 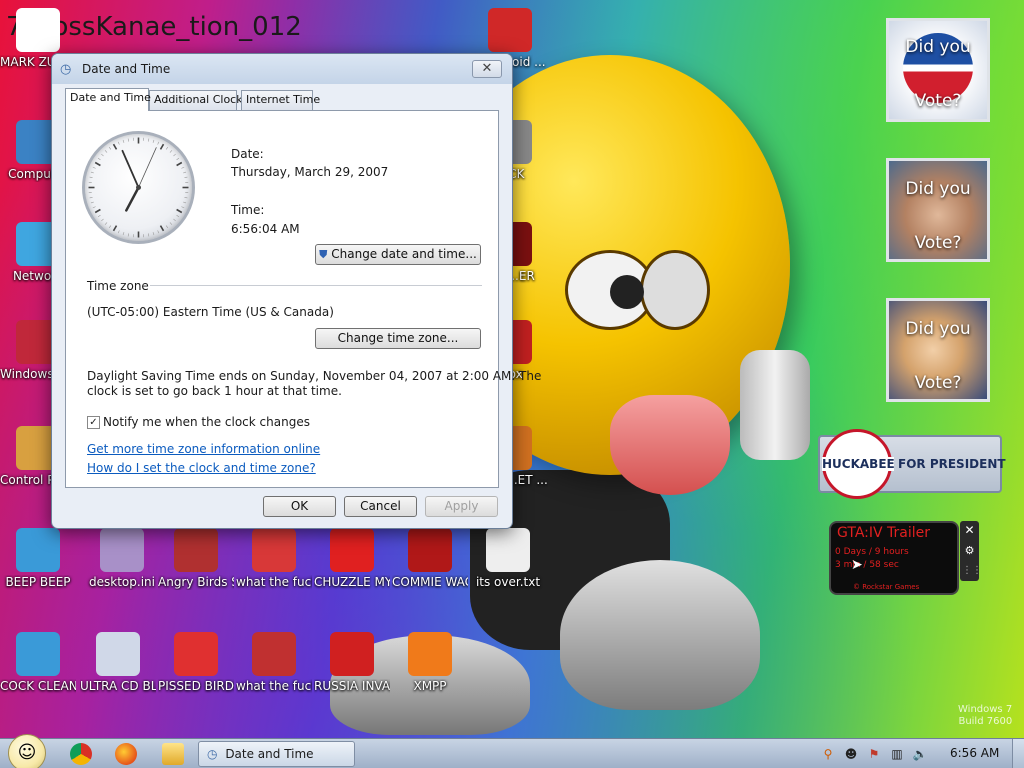 I want to click on desktop-icon: its over.txt, so click(x=508, y=559).